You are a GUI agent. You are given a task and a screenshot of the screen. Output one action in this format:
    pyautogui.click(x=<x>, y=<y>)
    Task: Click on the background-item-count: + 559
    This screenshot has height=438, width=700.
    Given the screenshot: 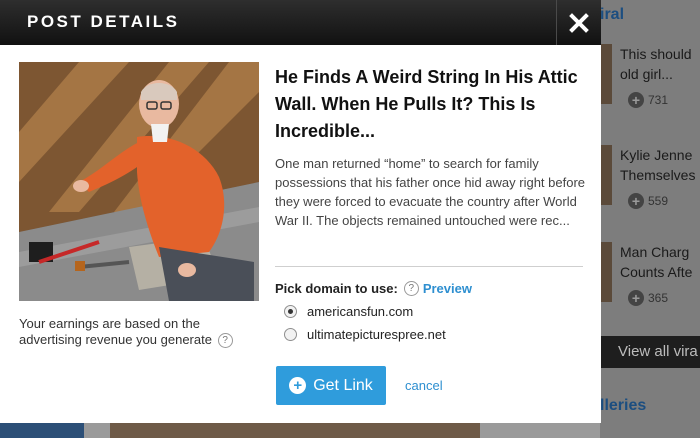 What is the action you would take?
    pyautogui.click(x=648, y=201)
    